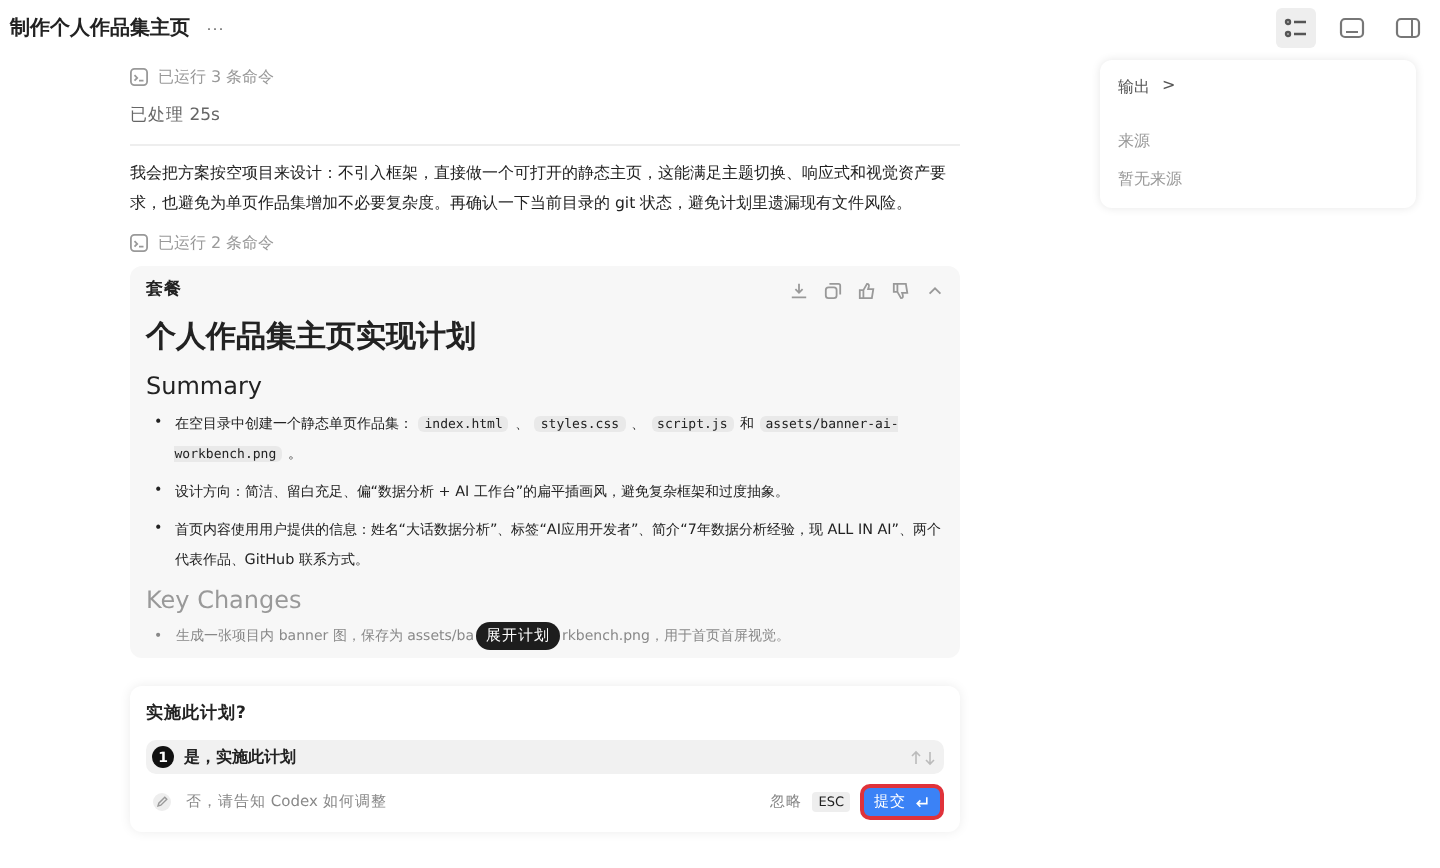  What do you see at coordinates (1135, 141) in the screenshot?
I see `sources-title: 来源` at bounding box center [1135, 141].